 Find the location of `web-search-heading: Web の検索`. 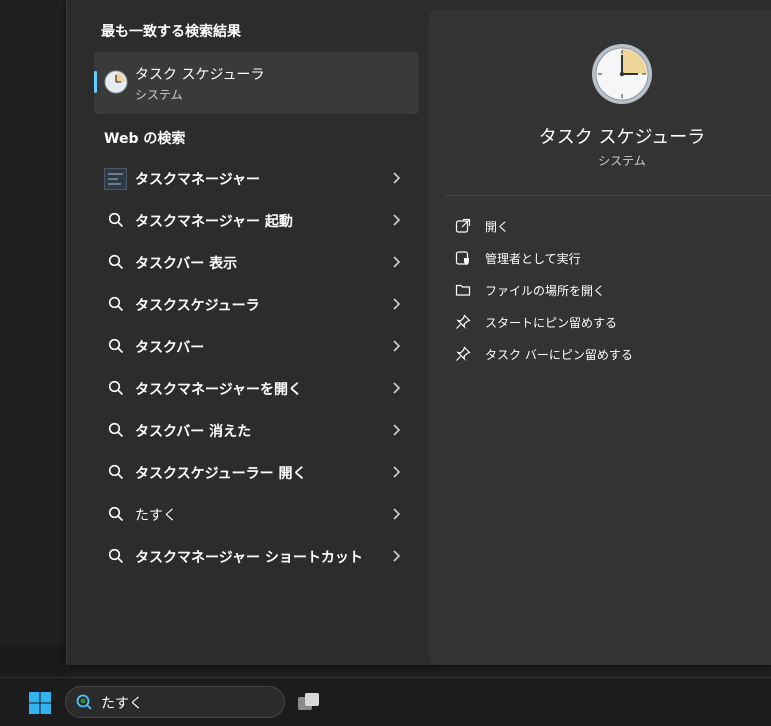

web-search-heading: Web の検索 is located at coordinates (145, 139).